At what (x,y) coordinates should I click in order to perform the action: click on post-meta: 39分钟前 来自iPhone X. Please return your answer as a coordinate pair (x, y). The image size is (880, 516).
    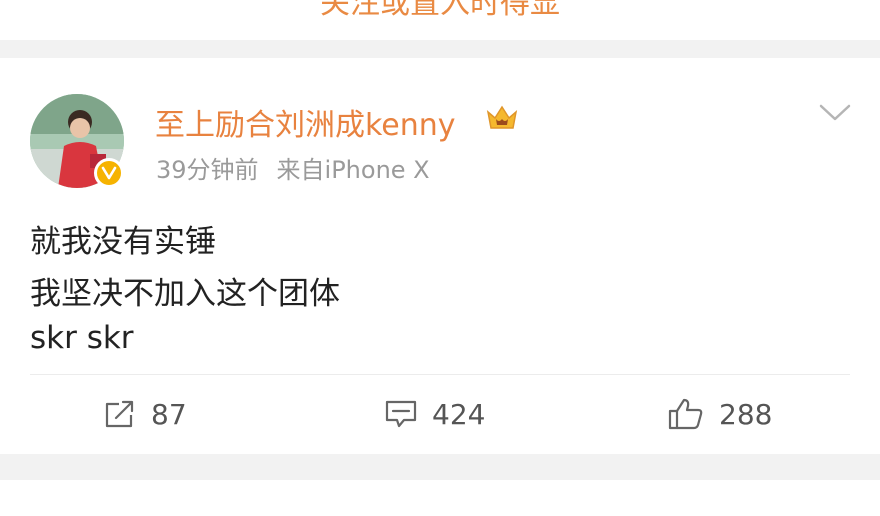
    Looking at the image, I should click on (293, 167).